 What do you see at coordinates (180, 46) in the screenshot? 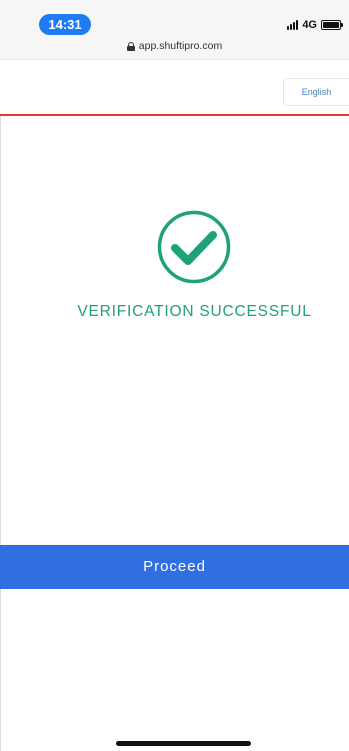
I see `url-text: app.shuftipro.com` at bounding box center [180, 46].